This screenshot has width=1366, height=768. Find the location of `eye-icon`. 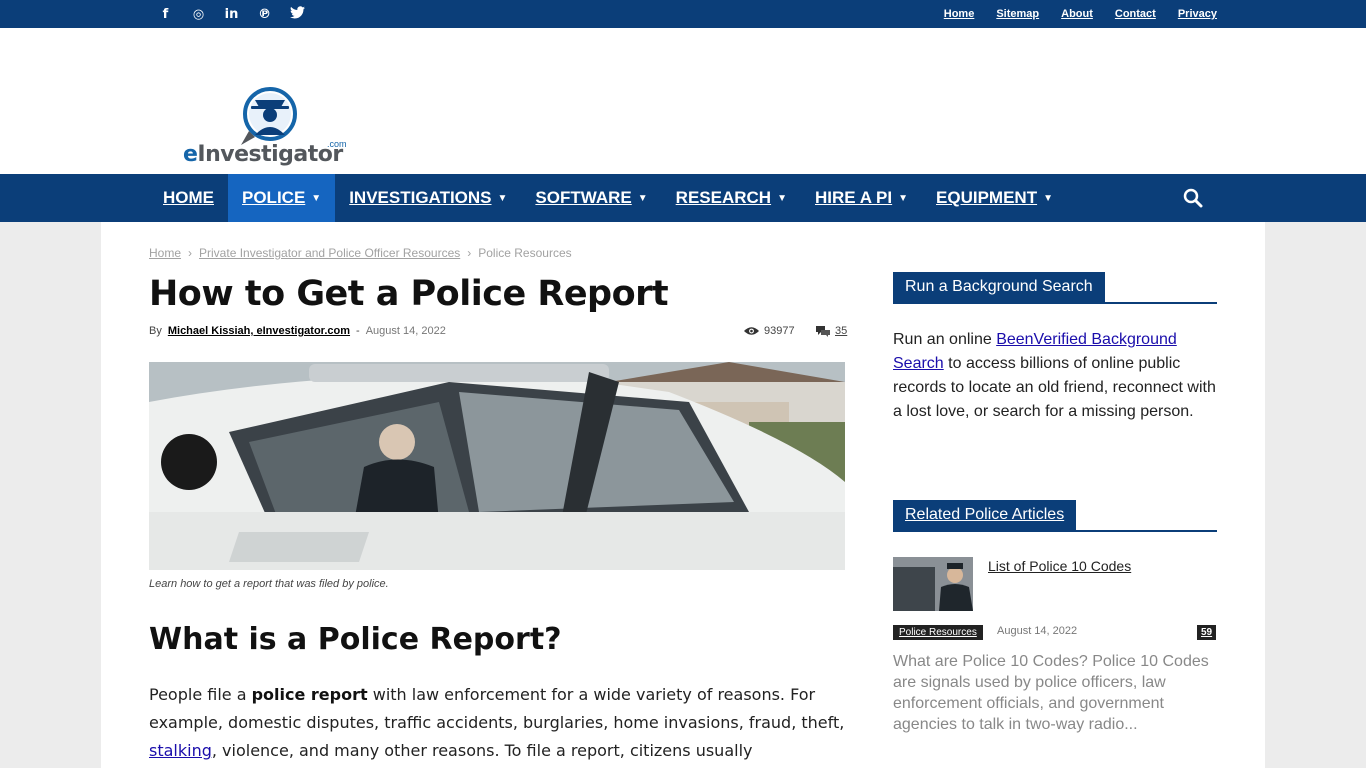

eye-icon is located at coordinates (751, 331).